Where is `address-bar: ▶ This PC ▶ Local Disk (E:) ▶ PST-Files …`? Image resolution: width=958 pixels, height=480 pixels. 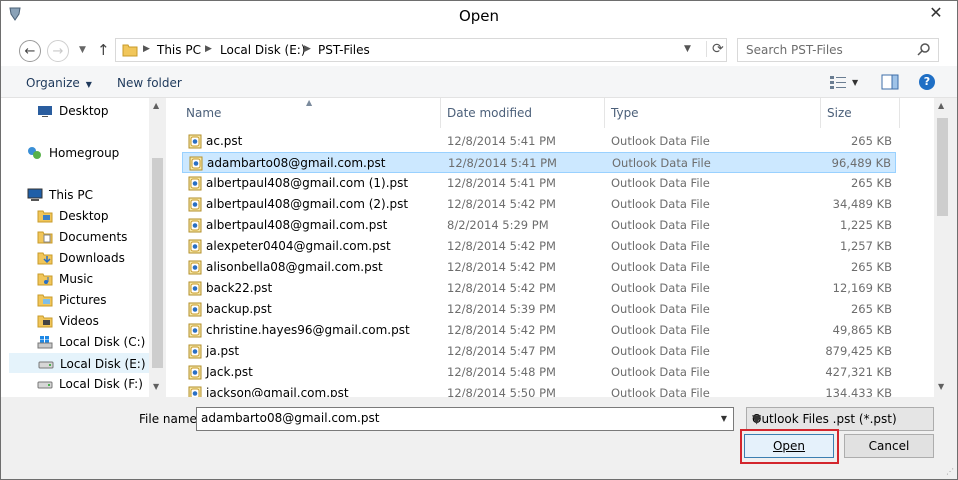 address-bar: ▶ This PC ▶ Local Disk (E:) ▶ PST-Files … is located at coordinates (421, 50).